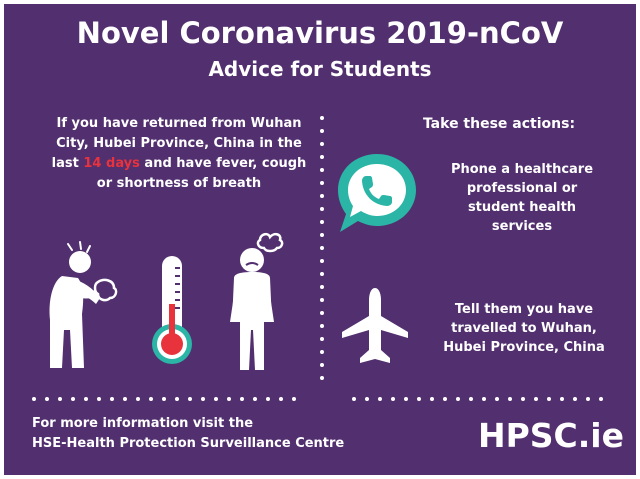  Describe the element at coordinates (549, 436) in the screenshot. I see `hpsc-link: HPSC.ie` at that location.